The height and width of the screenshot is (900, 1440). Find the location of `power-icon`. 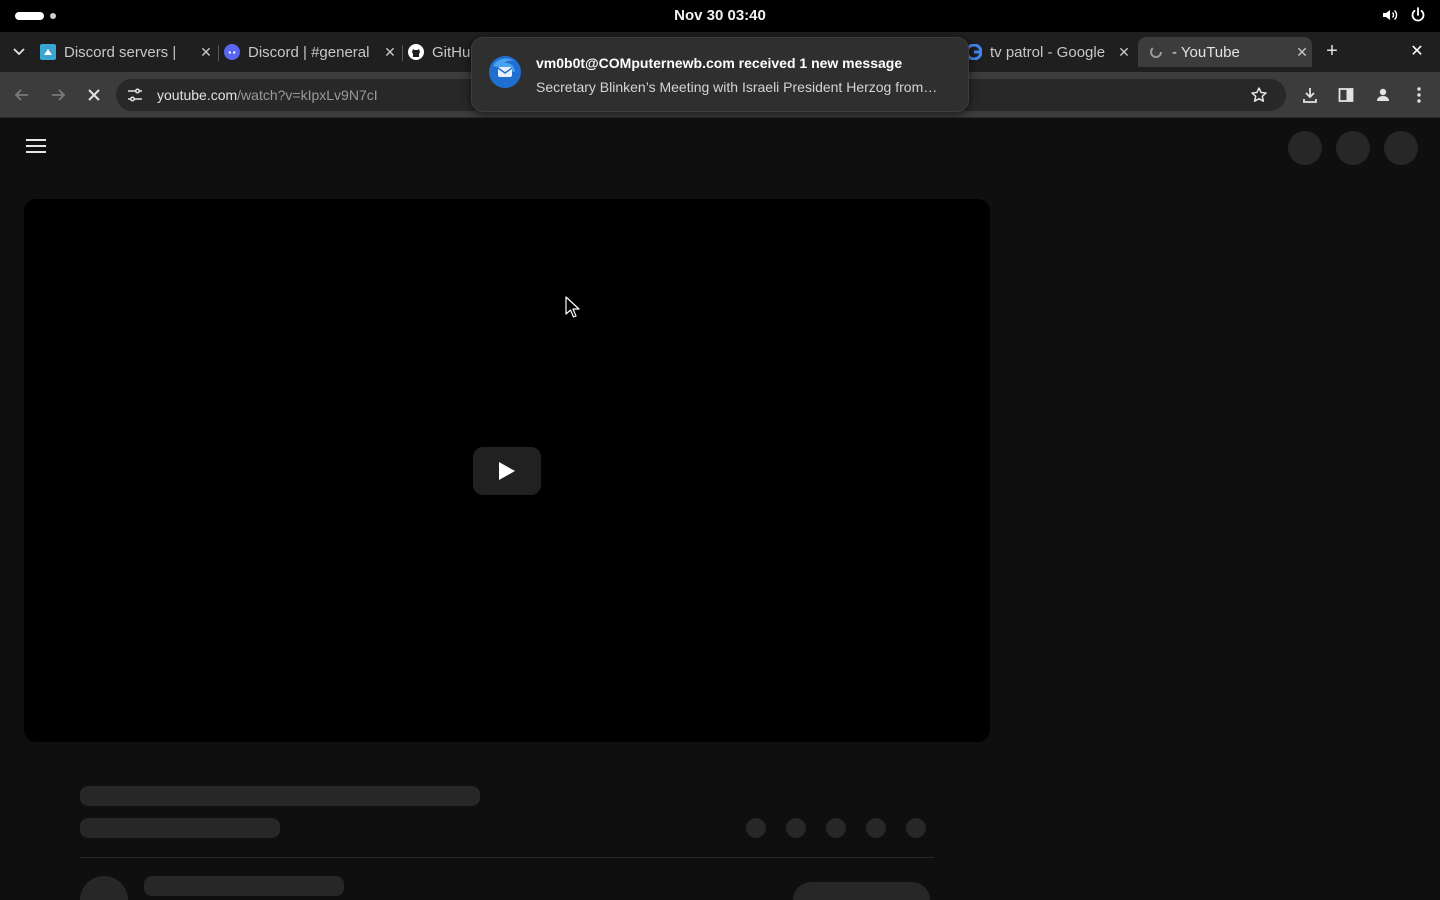

power-icon is located at coordinates (1418, 15).